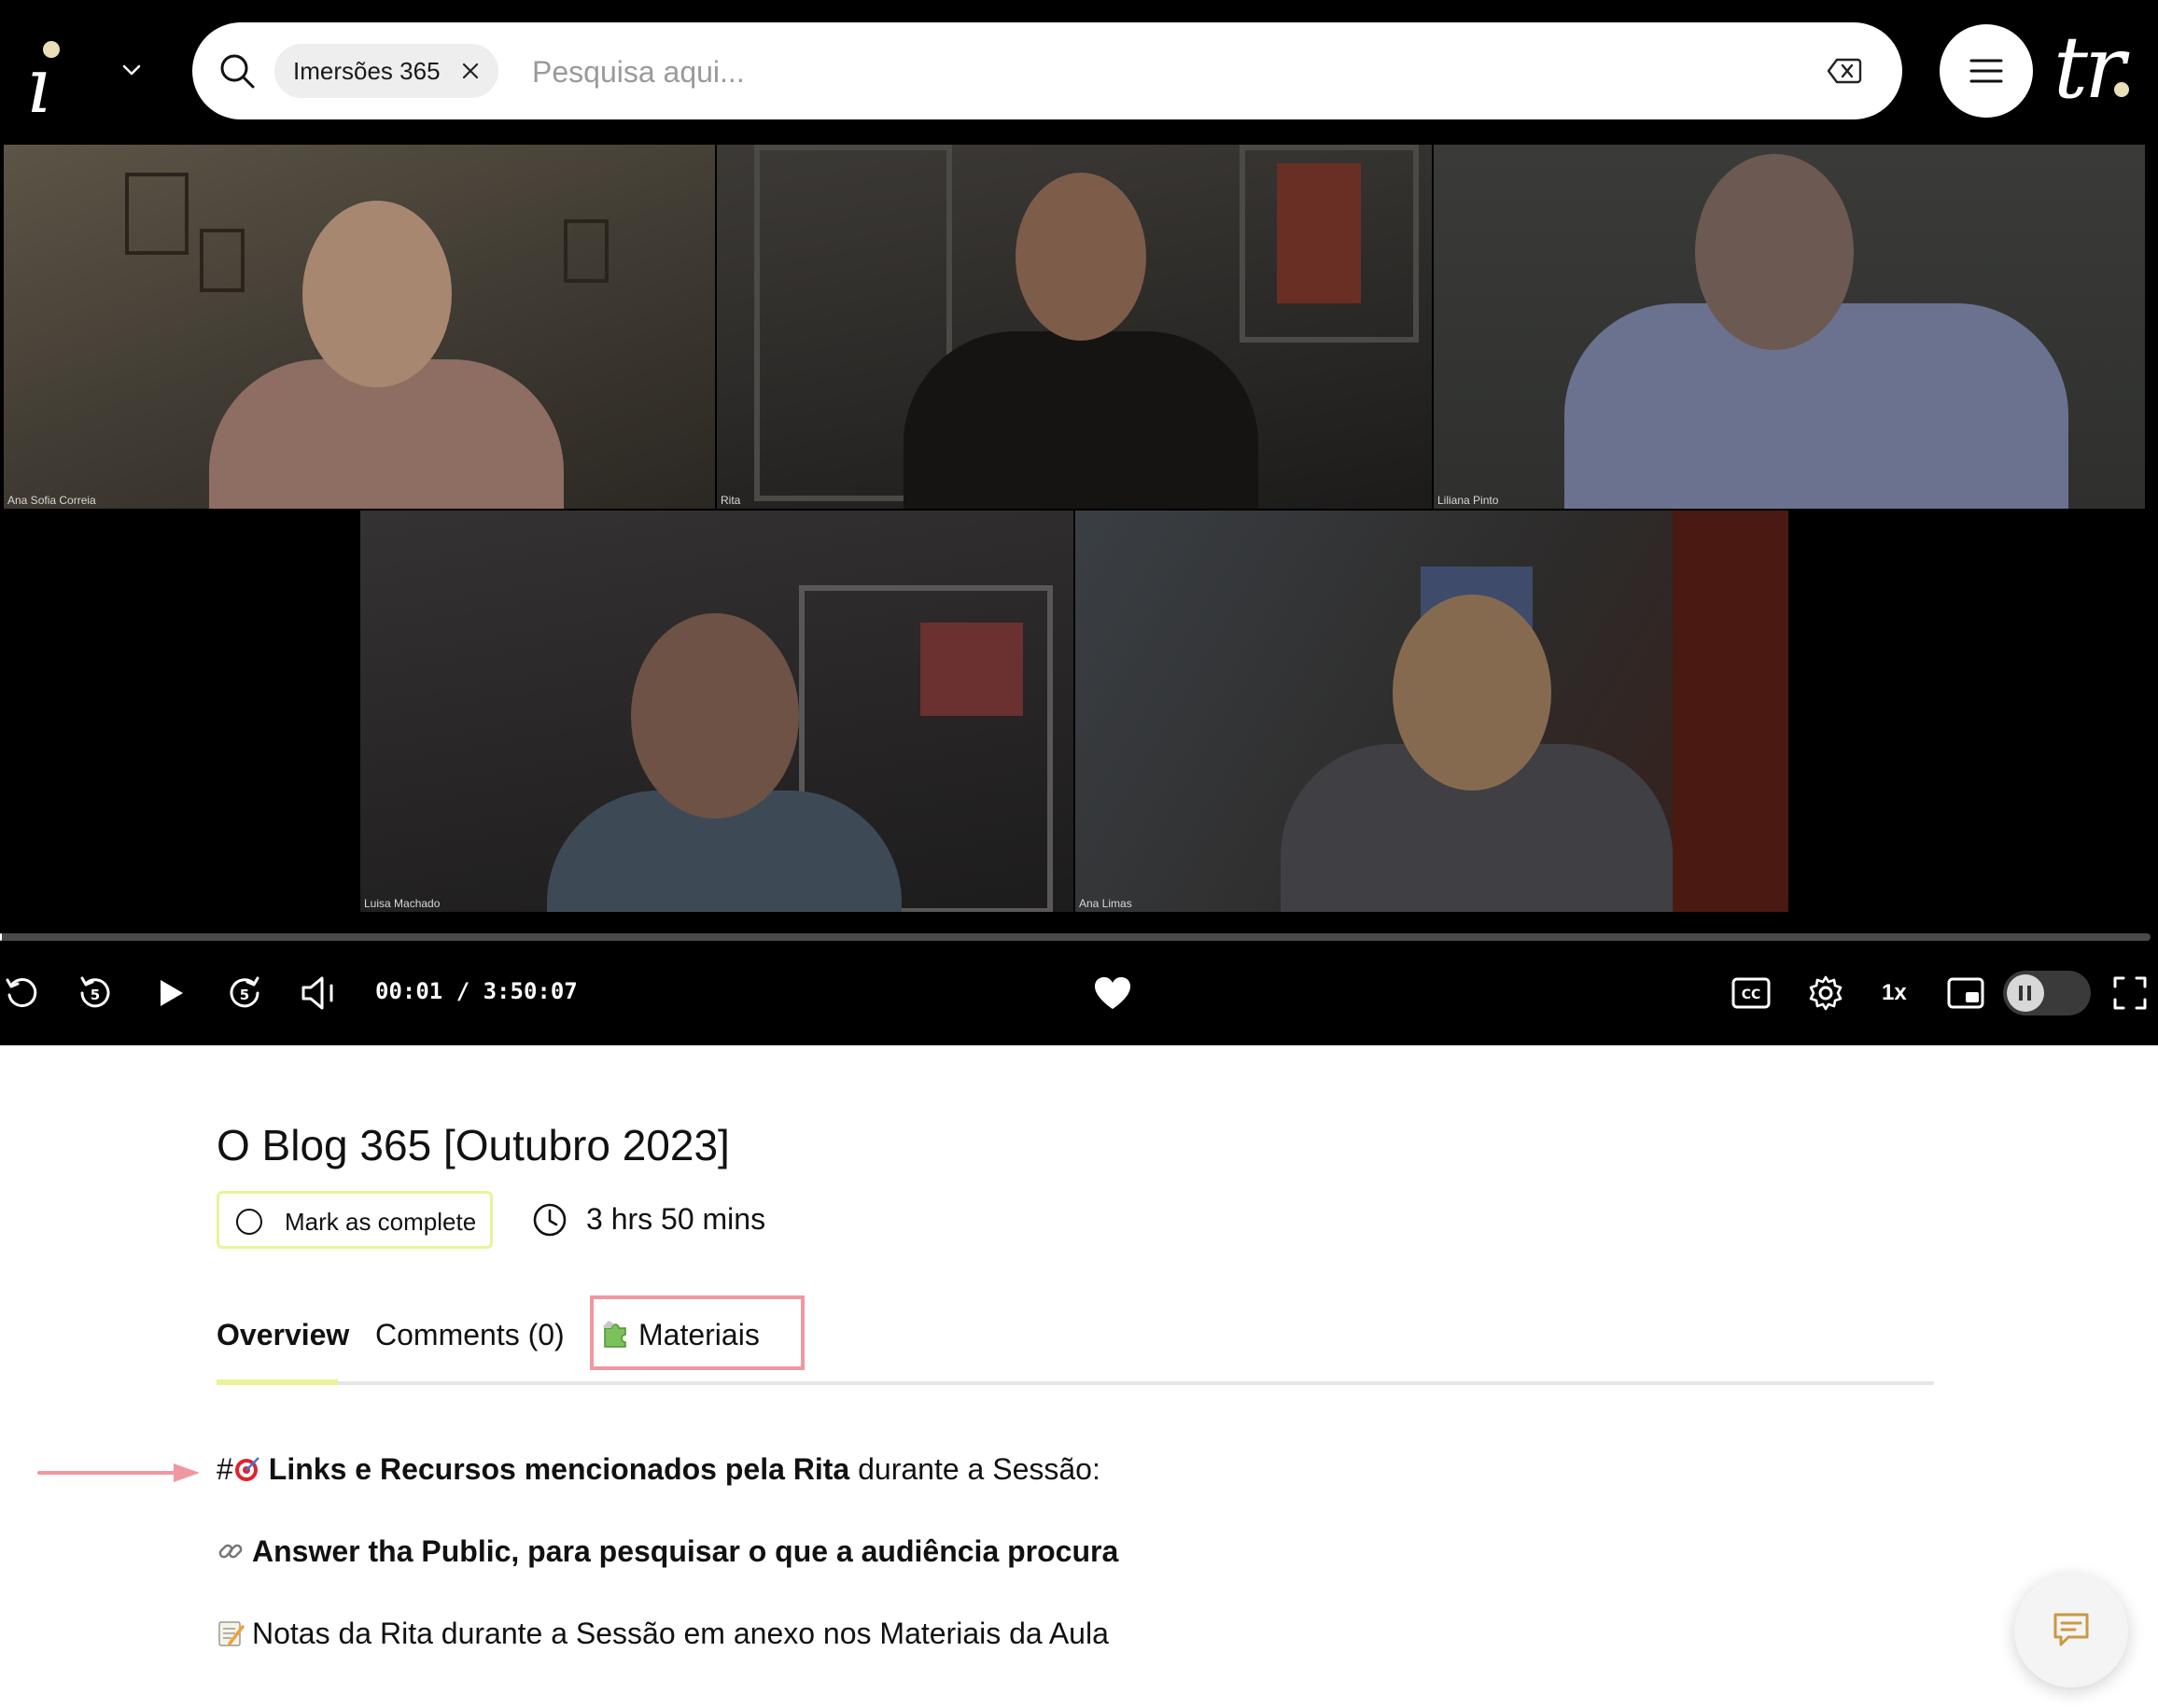 This screenshot has width=2158, height=1708. What do you see at coordinates (2026, 993) in the screenshot?
I see `pause-icon` at bounding box center [2026, 993].